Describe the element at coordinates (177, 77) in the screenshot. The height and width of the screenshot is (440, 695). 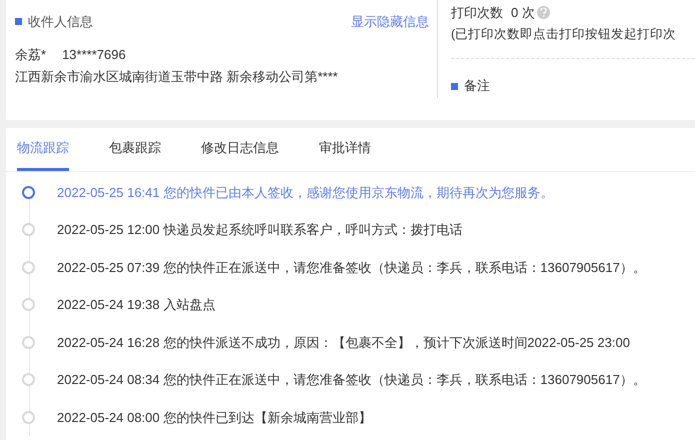
I see `recipient-address: 江西新余市渝水区城南街道玉带中路 新余移动公司第****` at that location.